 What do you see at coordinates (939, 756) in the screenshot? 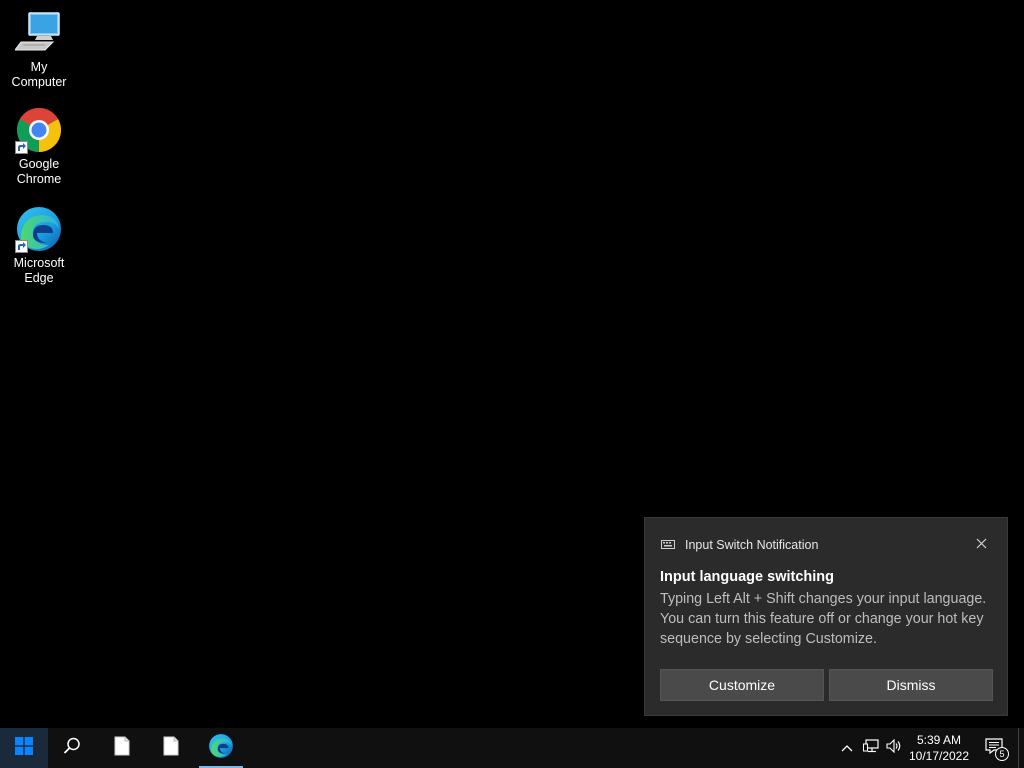
I see `clock-date: 10/17/2022` at bounding box center [939, 756].